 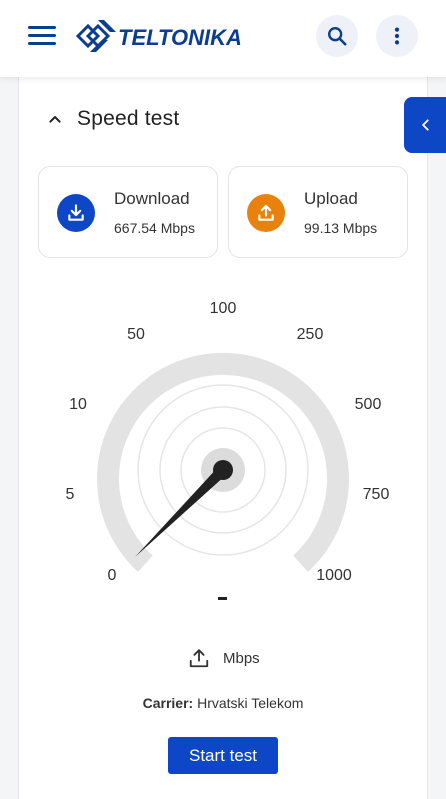 I want to click on teltonika-logo: TELTONIKA, so click(x=169, y=36).